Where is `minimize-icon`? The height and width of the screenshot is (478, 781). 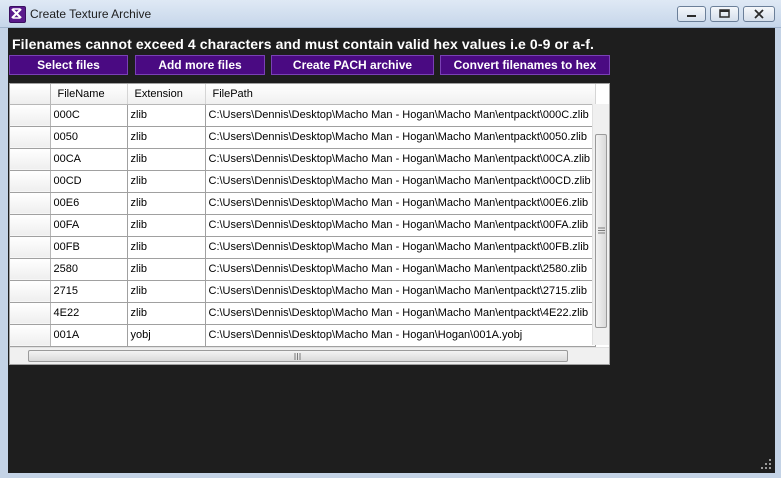 minimize-icon is located at coordinates (691, 16).